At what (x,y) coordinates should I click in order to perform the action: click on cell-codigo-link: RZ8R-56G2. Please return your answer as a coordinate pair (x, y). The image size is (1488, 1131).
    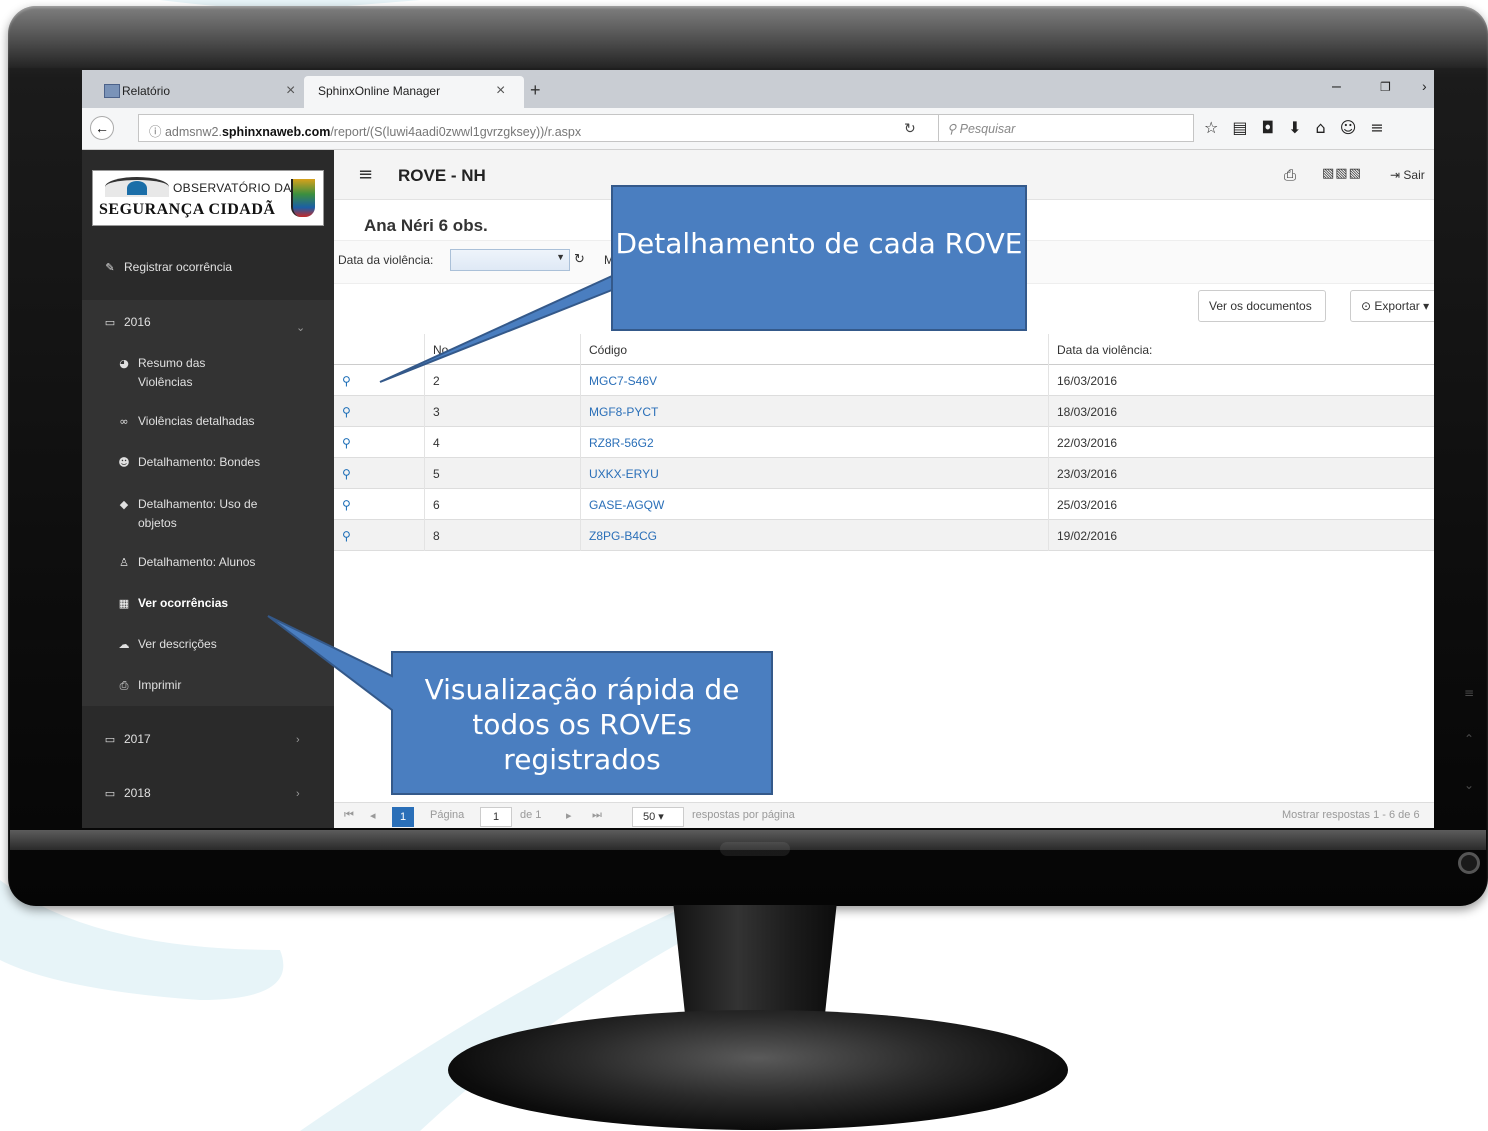
    Looking at the image, I should click on (814, 442).